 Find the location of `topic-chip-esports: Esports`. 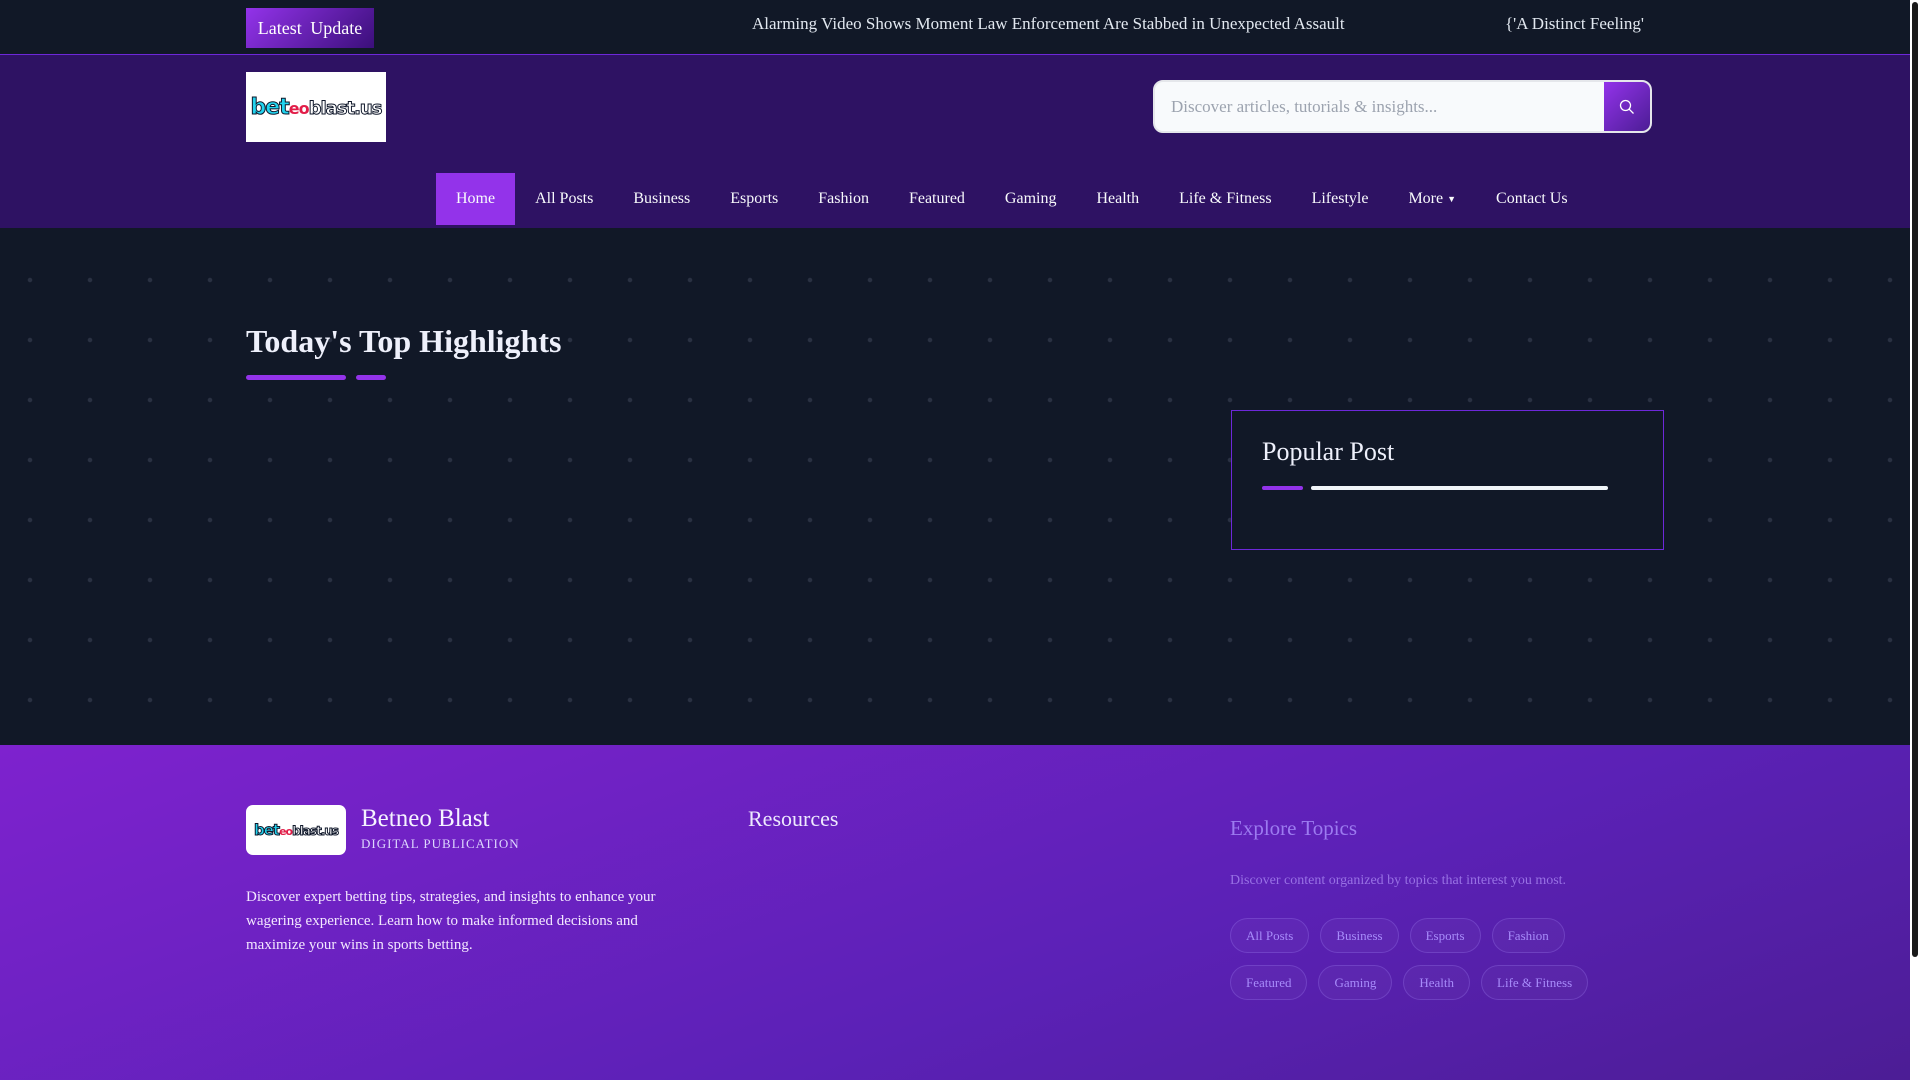

topic-chip-esports: Esports is located at coordinates (1445, 935).